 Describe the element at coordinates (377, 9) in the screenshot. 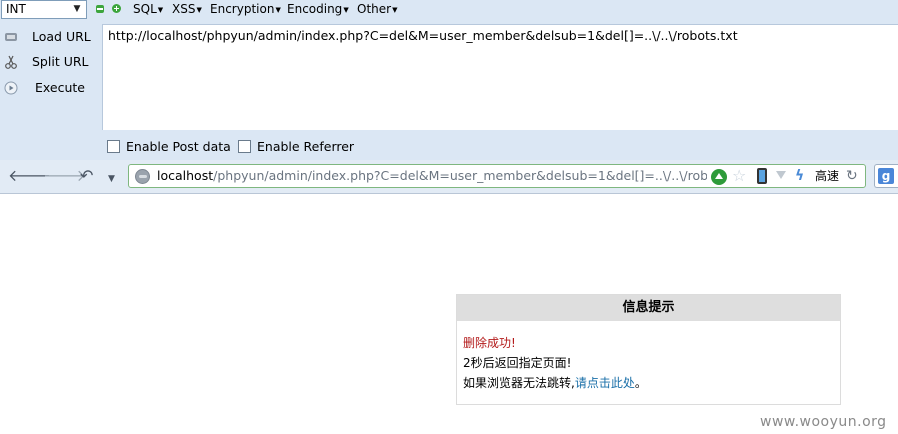

I see `menu-other: Other▼` at that location.